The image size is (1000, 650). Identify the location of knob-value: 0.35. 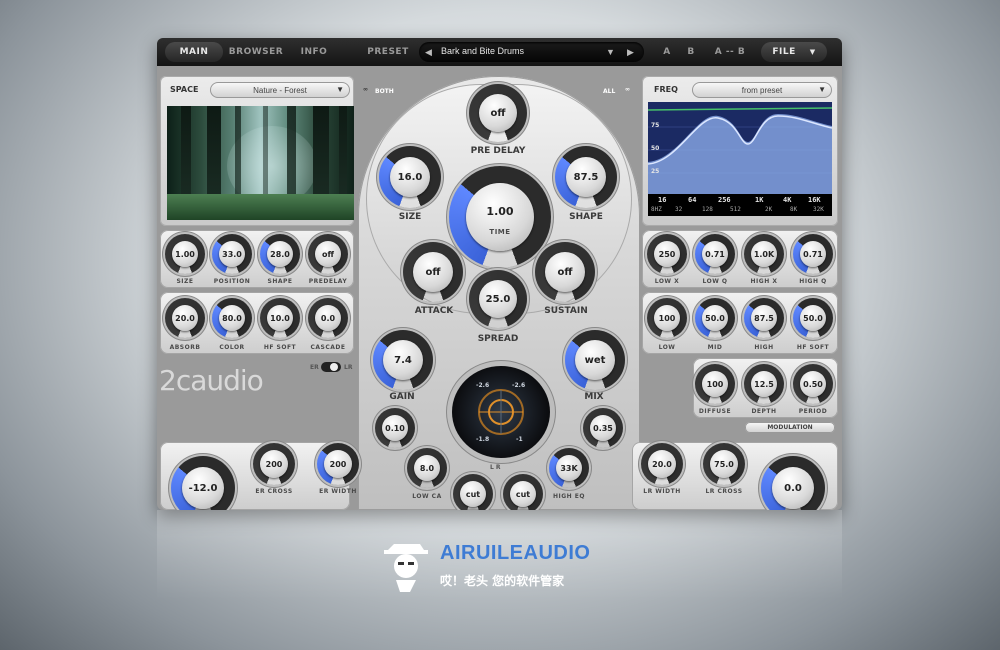
(603, 428).